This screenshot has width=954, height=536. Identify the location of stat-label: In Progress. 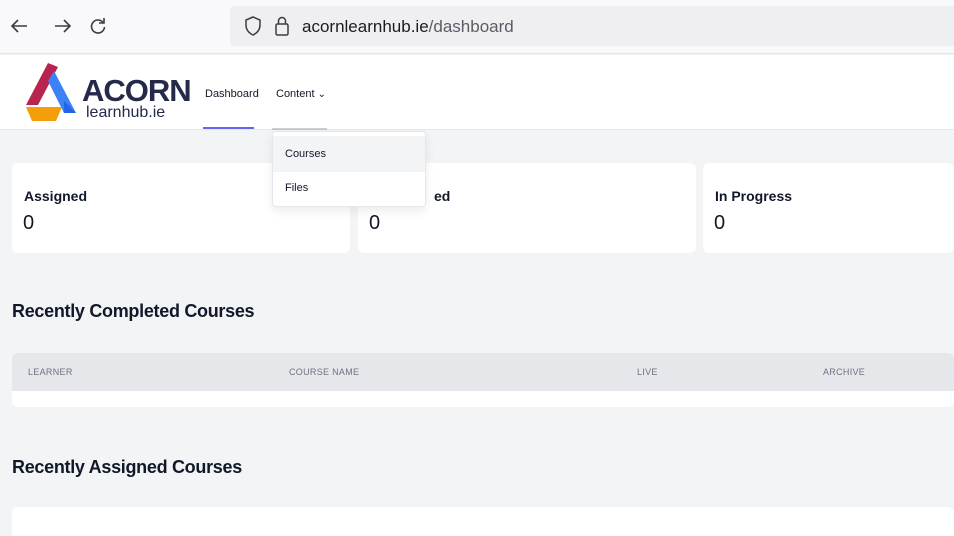
(754, 196).